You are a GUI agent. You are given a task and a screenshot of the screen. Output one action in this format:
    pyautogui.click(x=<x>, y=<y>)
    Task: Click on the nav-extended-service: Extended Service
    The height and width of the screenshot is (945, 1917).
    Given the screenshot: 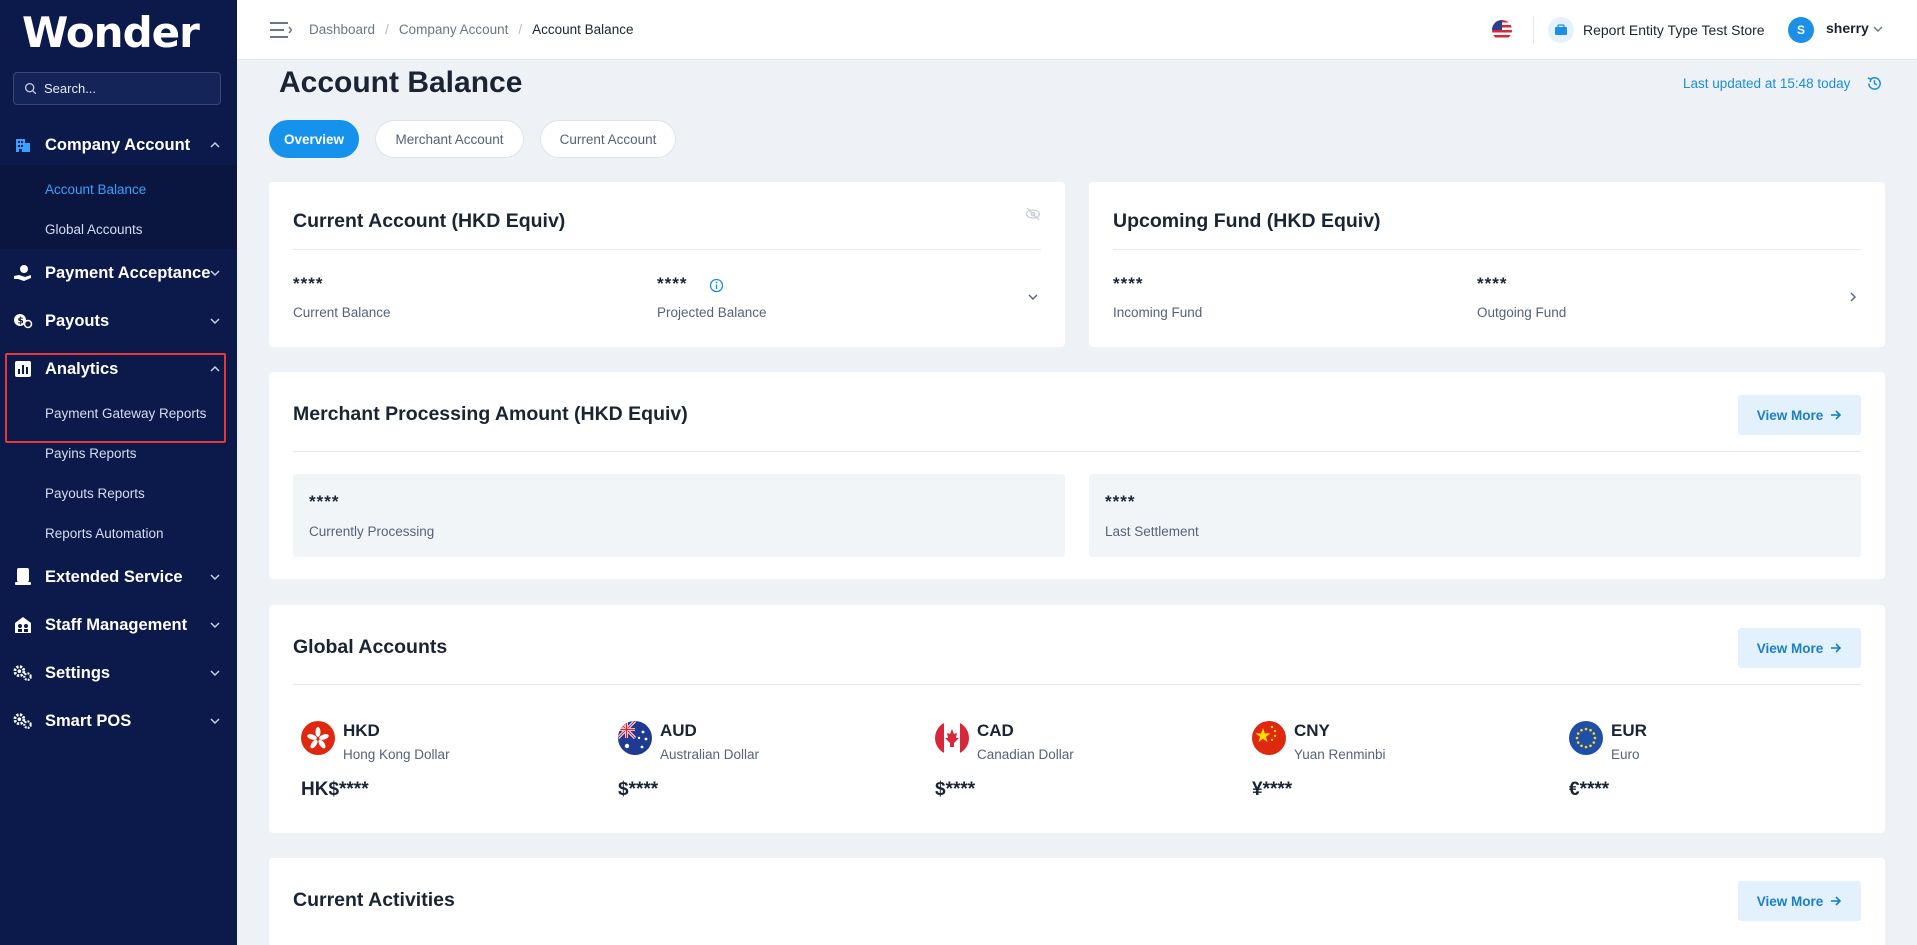 What is the action you would take?
    pyautogui.click(x=118, y=577)
    